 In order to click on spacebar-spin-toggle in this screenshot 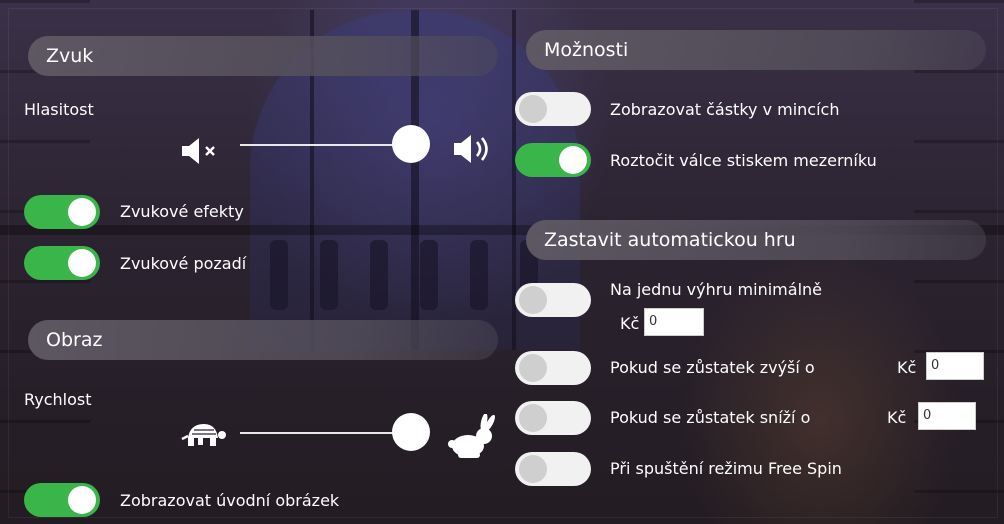, I will do `click(553, 160)`.